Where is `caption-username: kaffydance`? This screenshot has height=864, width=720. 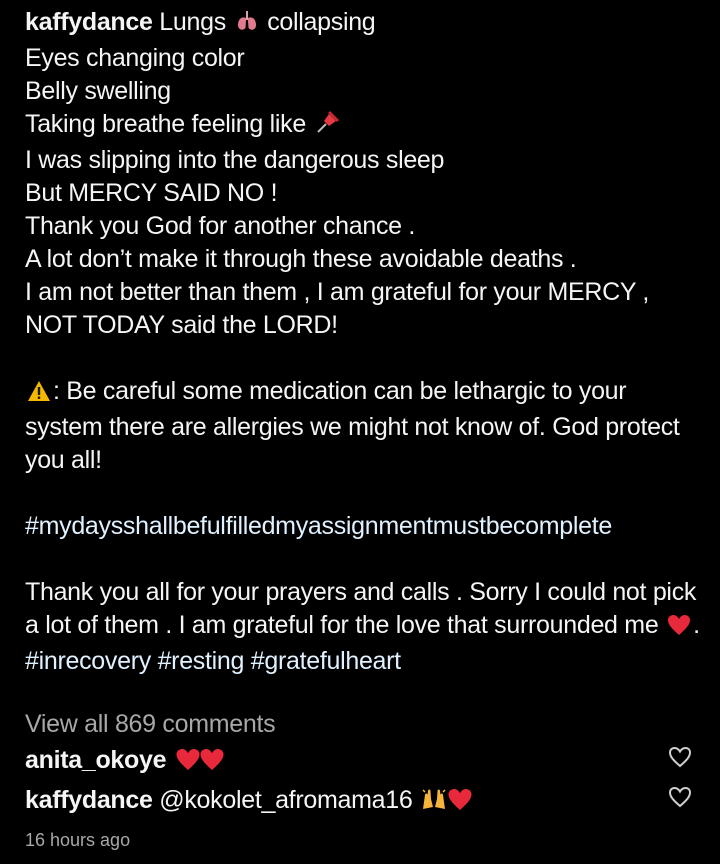 caption-username: kaffydance is located at coordinates (89, 22).